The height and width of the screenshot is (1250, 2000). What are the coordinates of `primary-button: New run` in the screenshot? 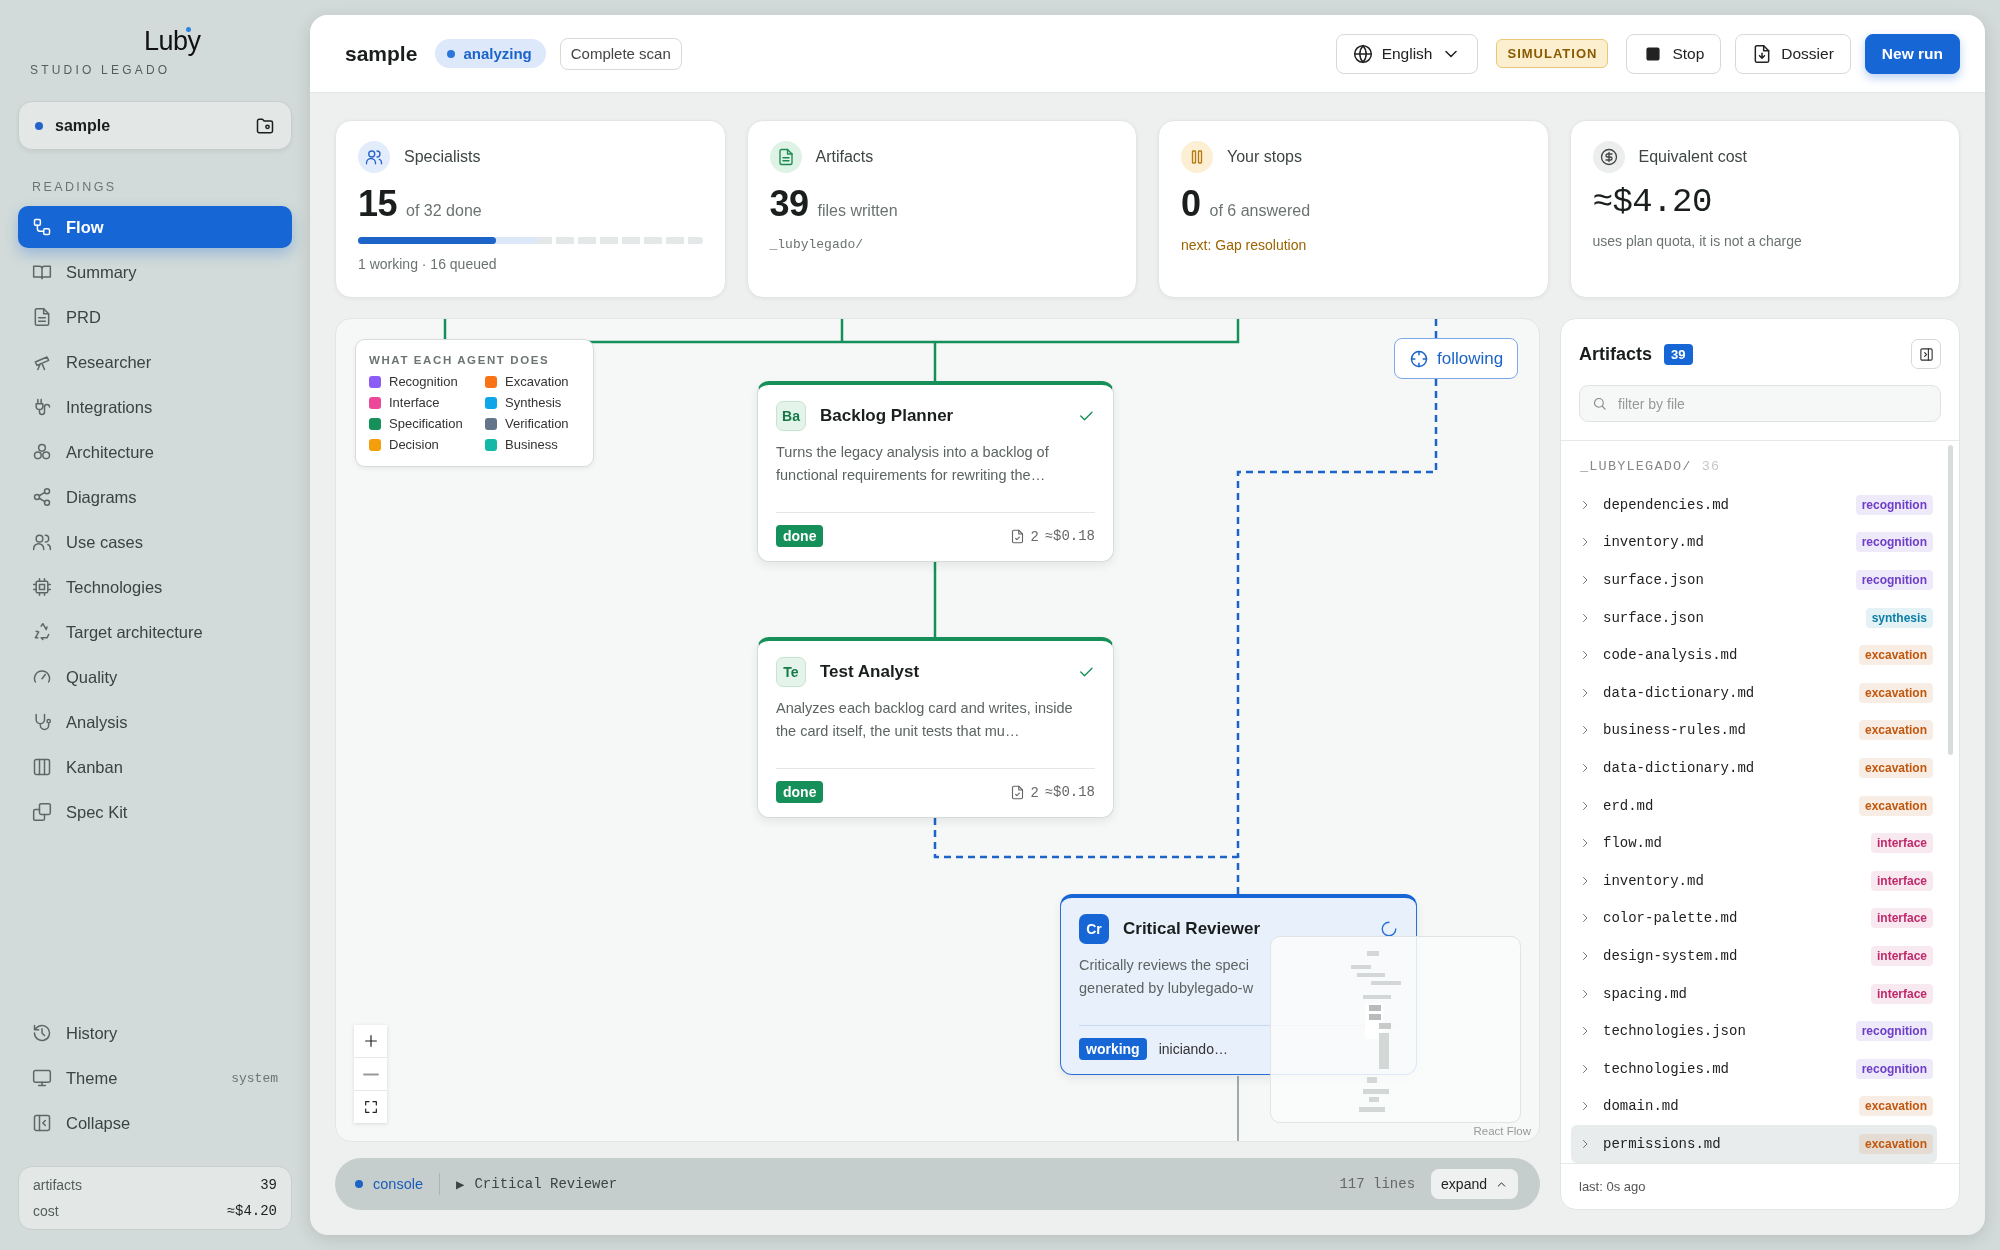 It's located at (1912, 53).